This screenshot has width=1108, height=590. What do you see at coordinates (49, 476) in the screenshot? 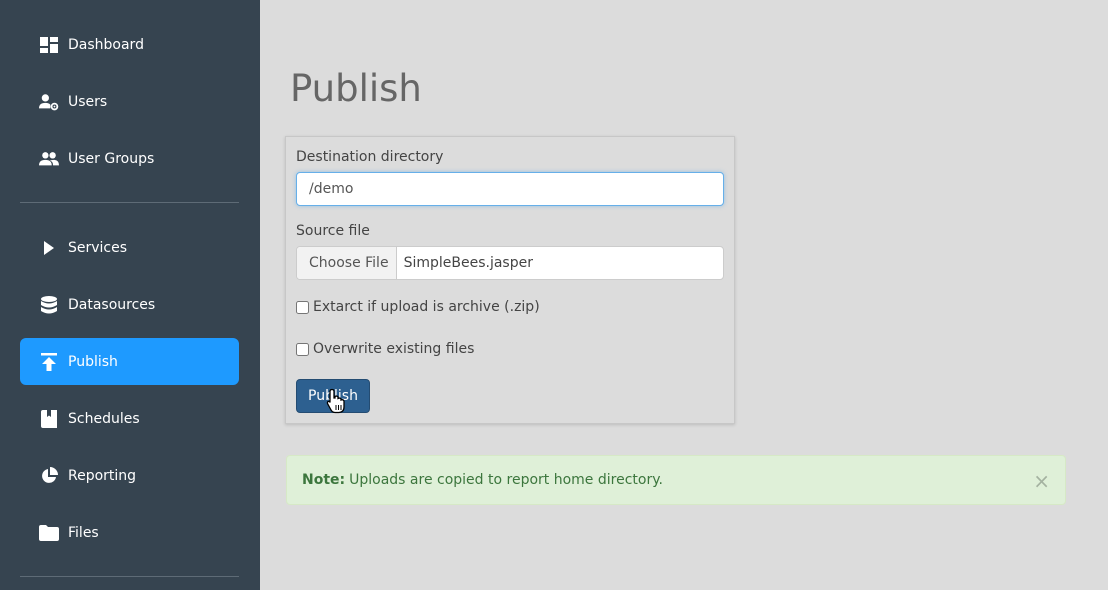
I see `pie-chart-icon` at bounding box center [49, 476].